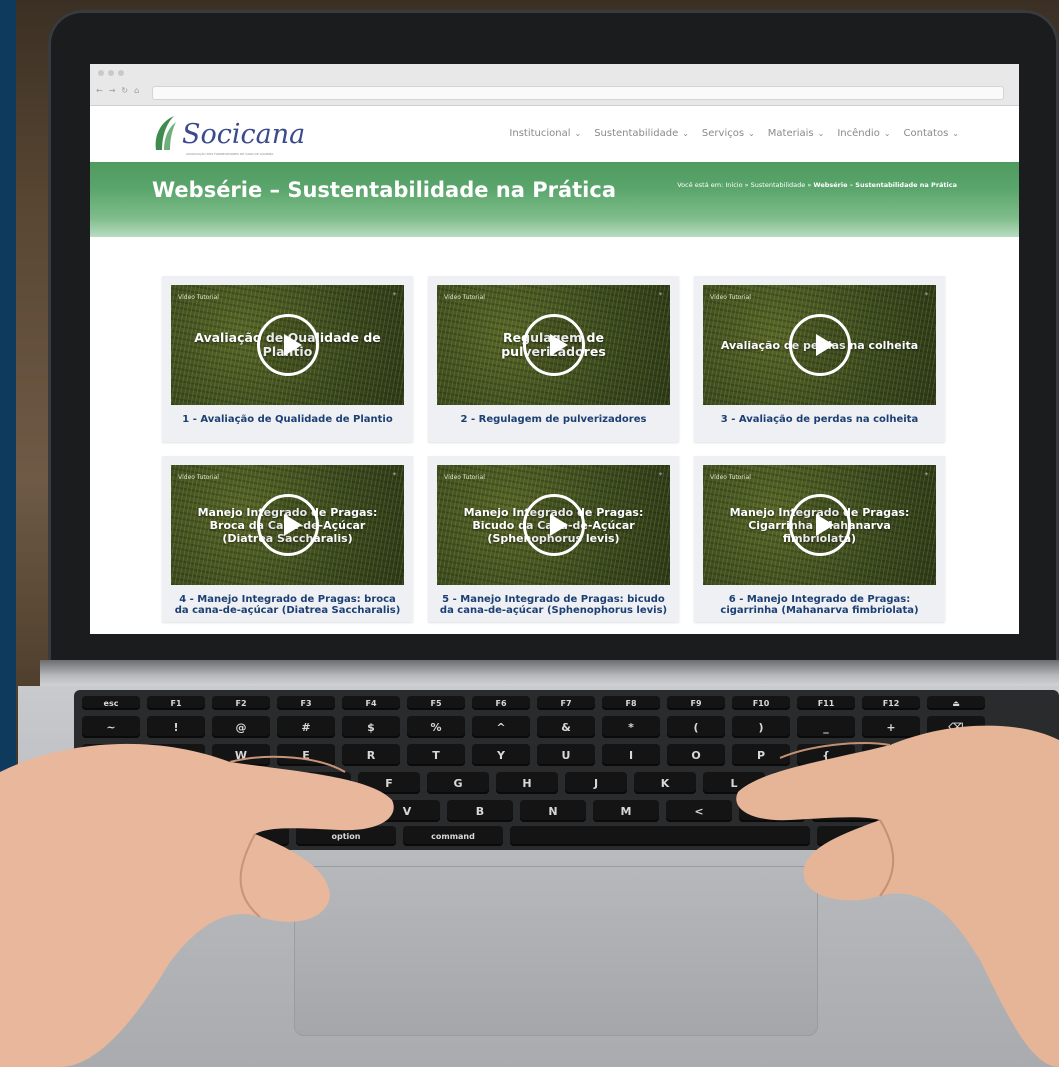 This screenshot has width=1059, height=1067. What do you see at coordinates (931, 133) in the screenshot?
I see `nav-contatos: Contatos ⌄` at bounding box center [931, 133].